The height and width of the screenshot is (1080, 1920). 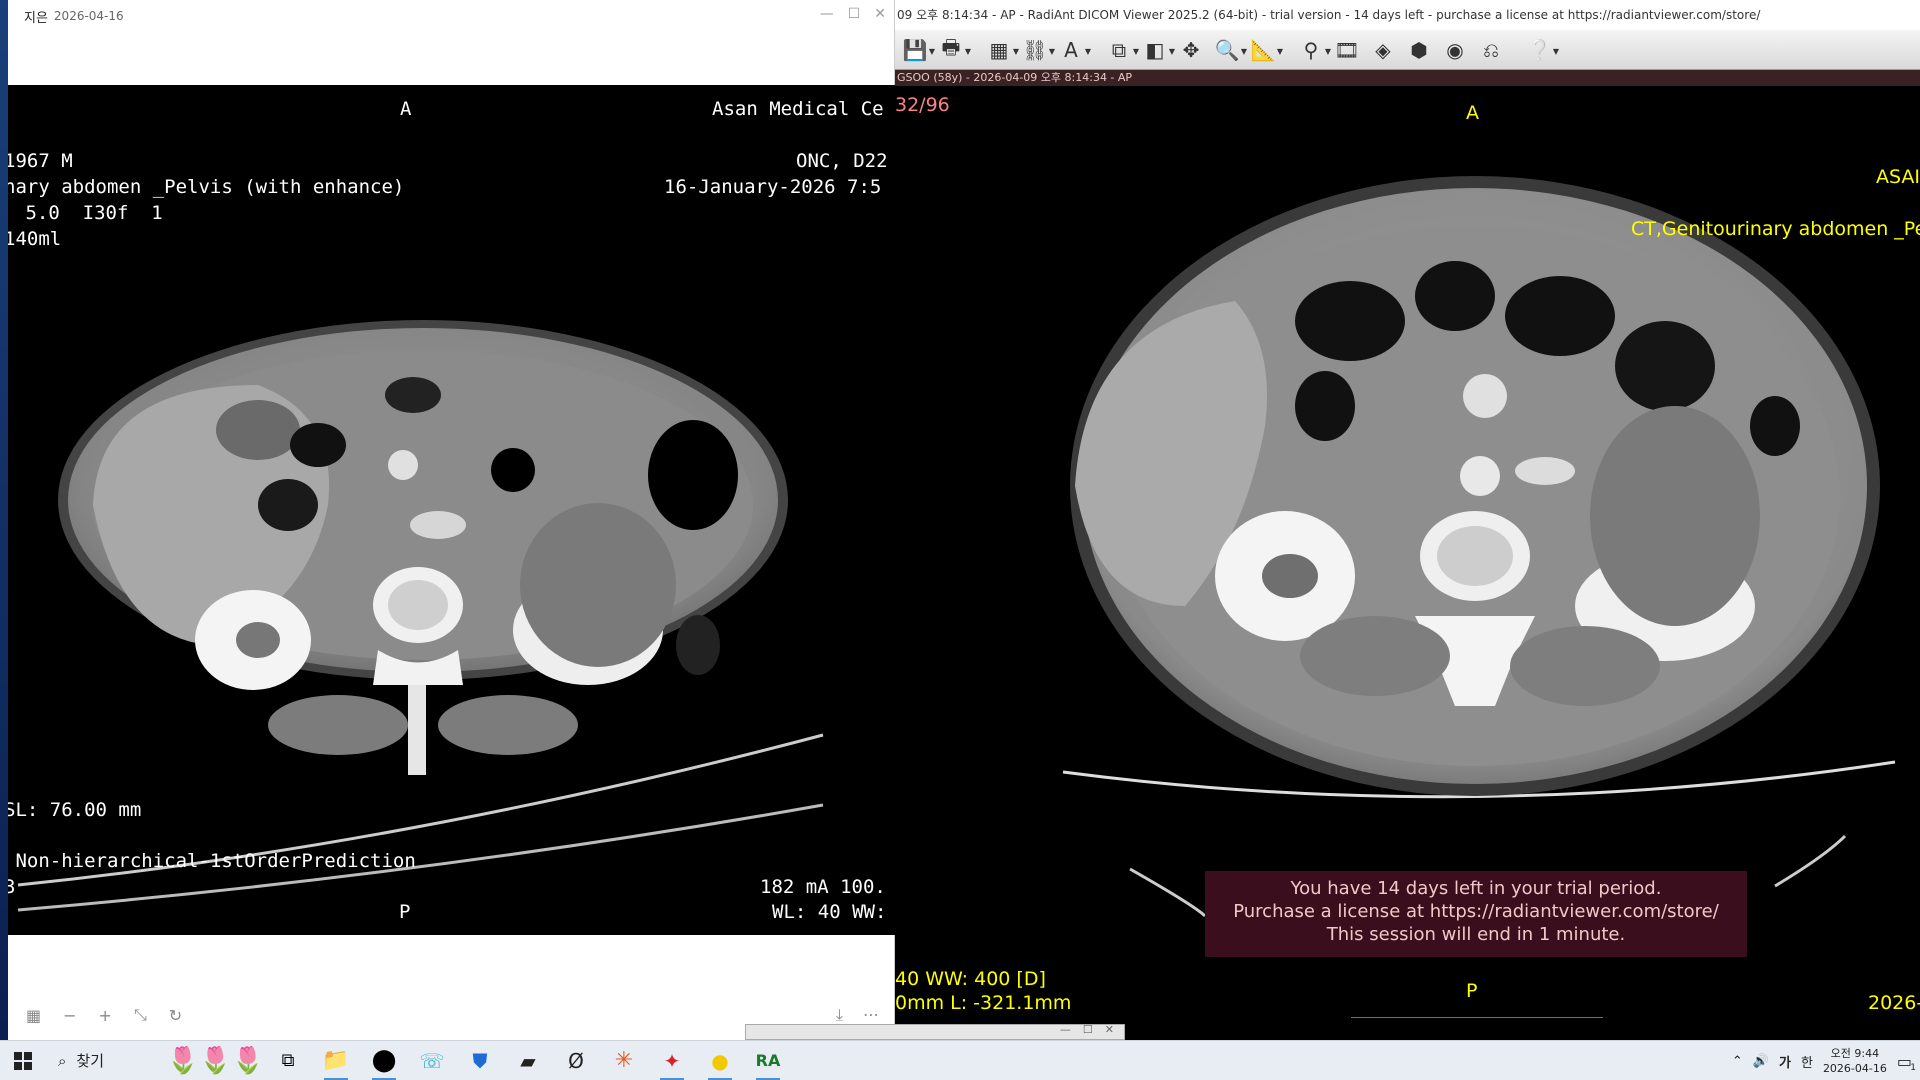 What do you see at coordinates (1906, 1062) in the screenshot?
I see `notification-icon: ▭ 1` at bounding box center [1906, 1062].